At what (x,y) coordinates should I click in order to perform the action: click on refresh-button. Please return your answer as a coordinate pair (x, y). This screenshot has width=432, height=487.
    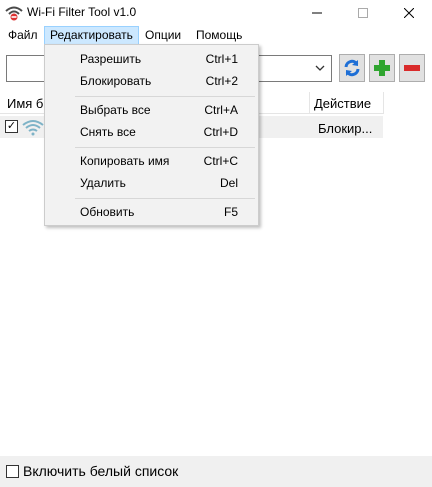
    Looking at the image, I should click on (352, 68).